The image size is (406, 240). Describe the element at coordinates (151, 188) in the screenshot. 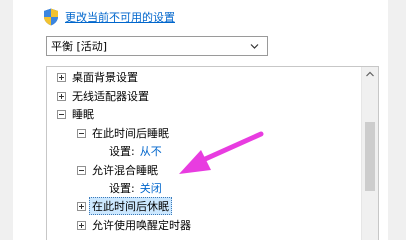

I see `setting-value: 关闭` at that location.